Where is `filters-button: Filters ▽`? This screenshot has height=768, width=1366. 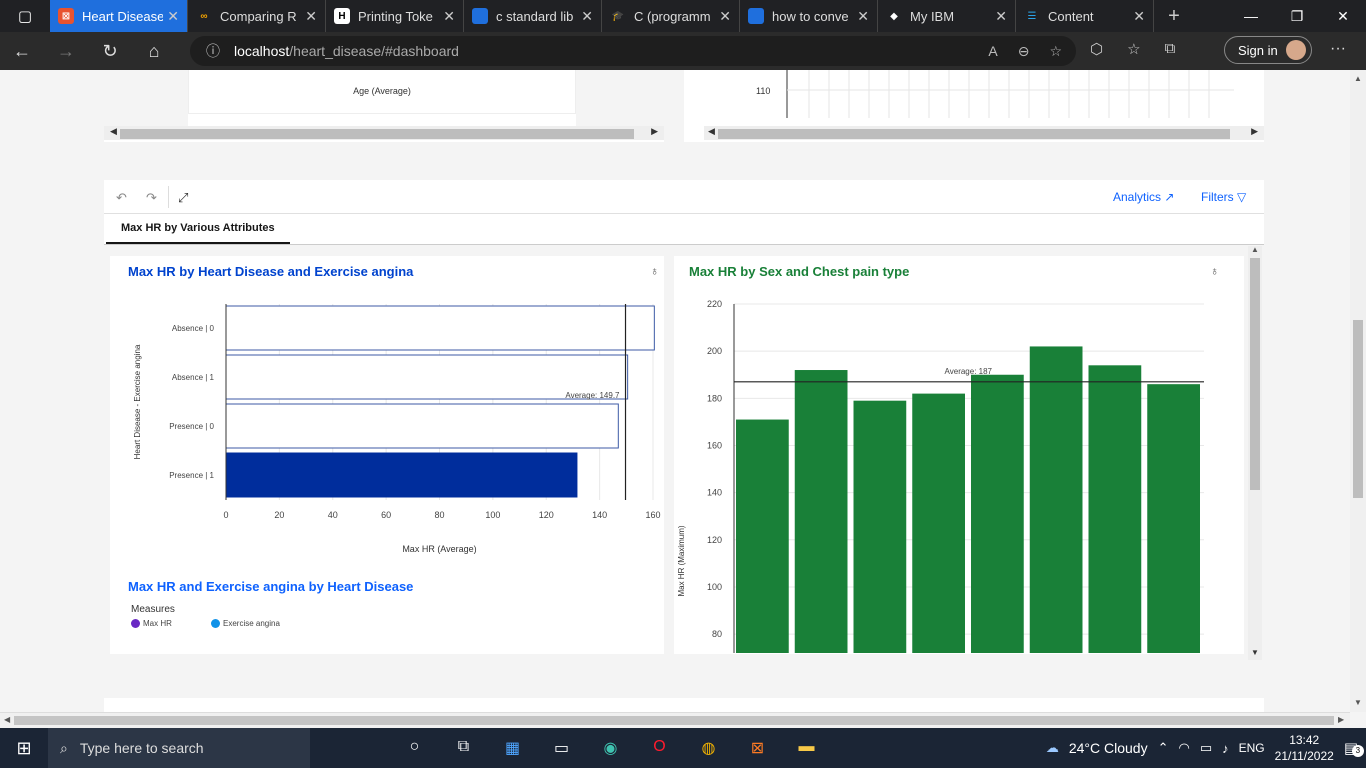
filters-button: Filters ▽ is located at coordinates (1223, 197).